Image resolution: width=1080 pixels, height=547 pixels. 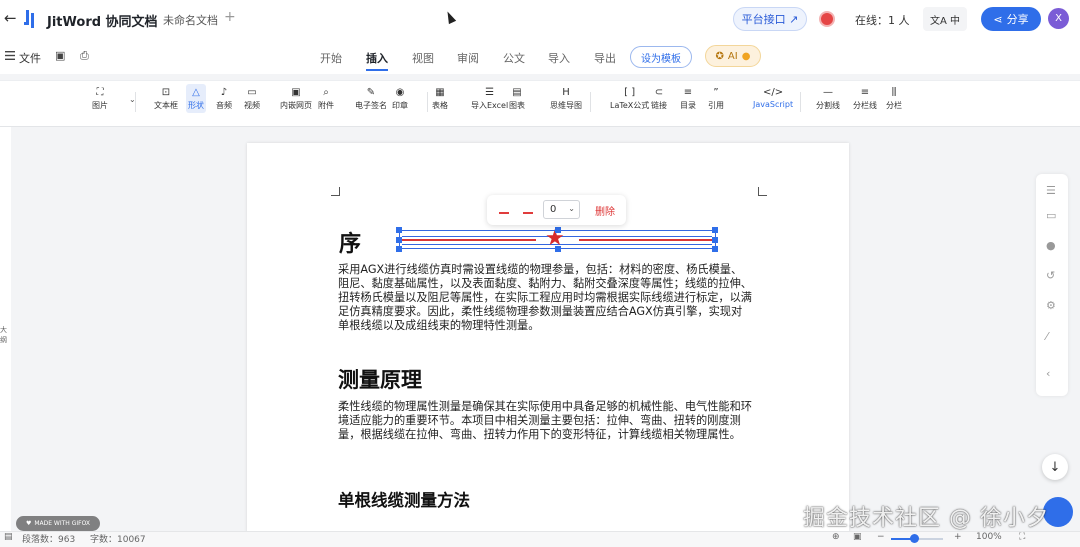 I want to click on record-indicator-icon, so click(x=827, y=19).